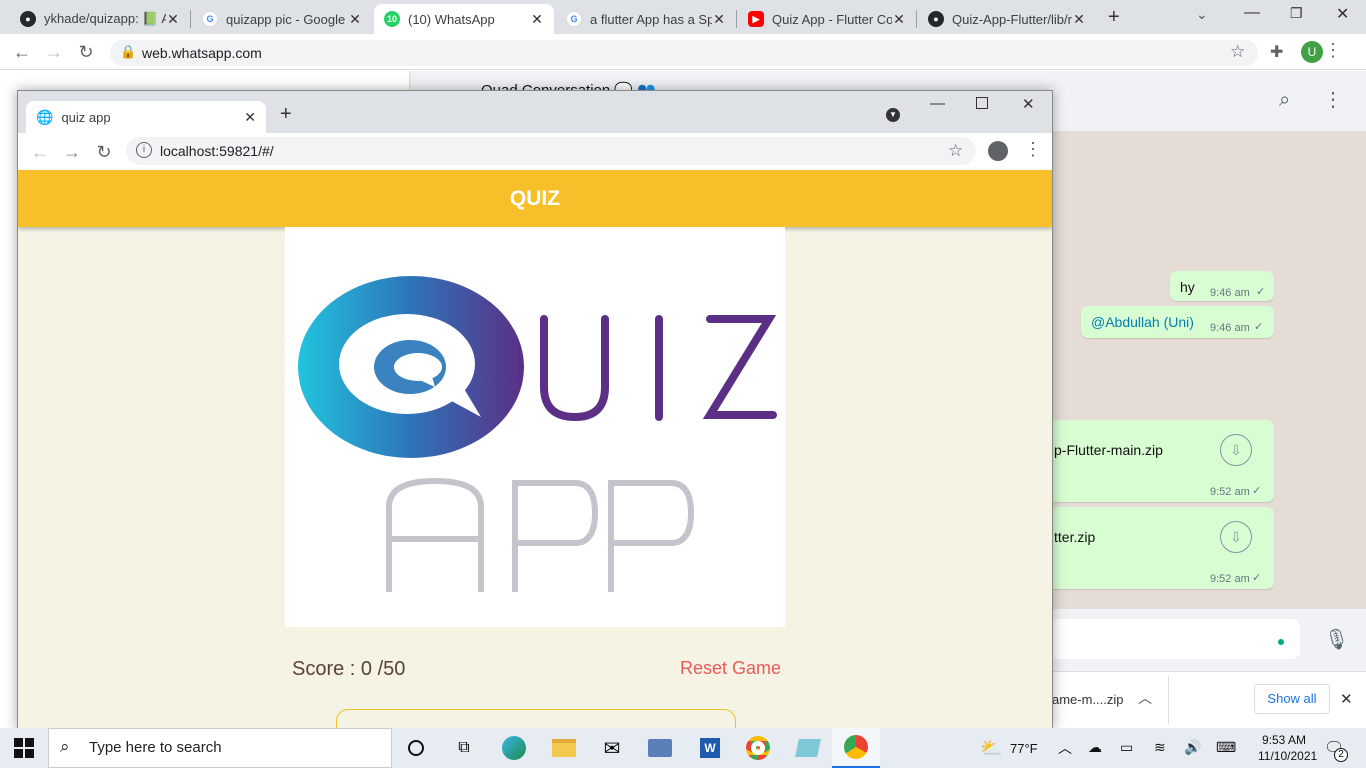  What do you see at coordinates (551, 151) in the screenshot?
I see `inner-url-input: localhost:59821/#/` at bounding box center [551, 151].